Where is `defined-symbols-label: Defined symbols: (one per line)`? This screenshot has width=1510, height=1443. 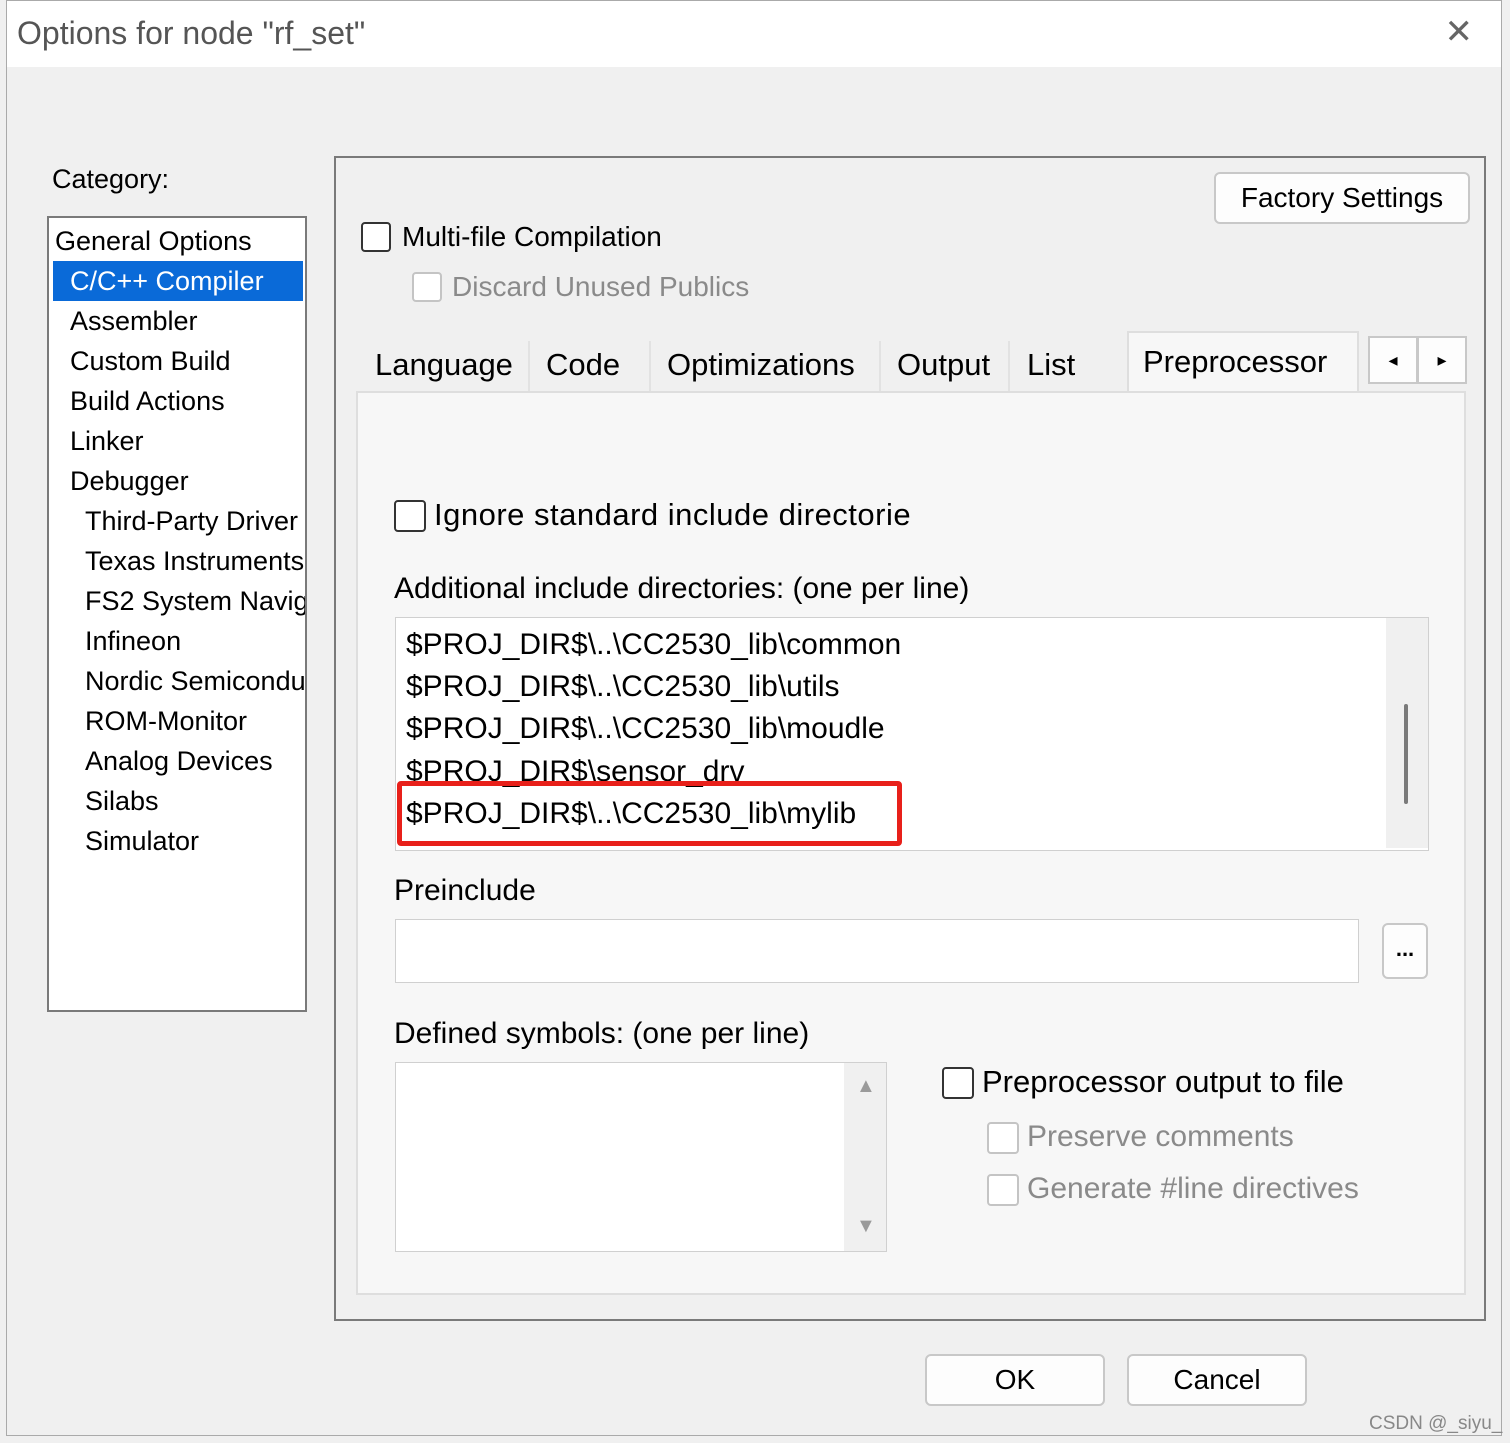 defined-symbols-label: Defined symbols: (one per line) is located at coordinates (602, 1033).